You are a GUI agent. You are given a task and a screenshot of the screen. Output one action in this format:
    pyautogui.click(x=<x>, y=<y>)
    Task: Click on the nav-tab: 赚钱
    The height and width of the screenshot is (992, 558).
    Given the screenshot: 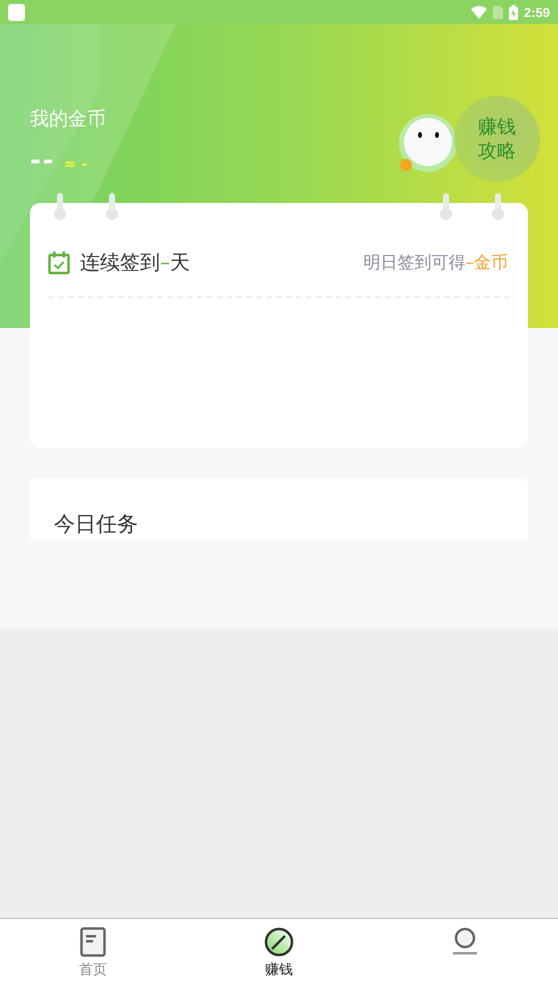 What is the action you would take?
    pyautogui.click(x=279, y=955)
    